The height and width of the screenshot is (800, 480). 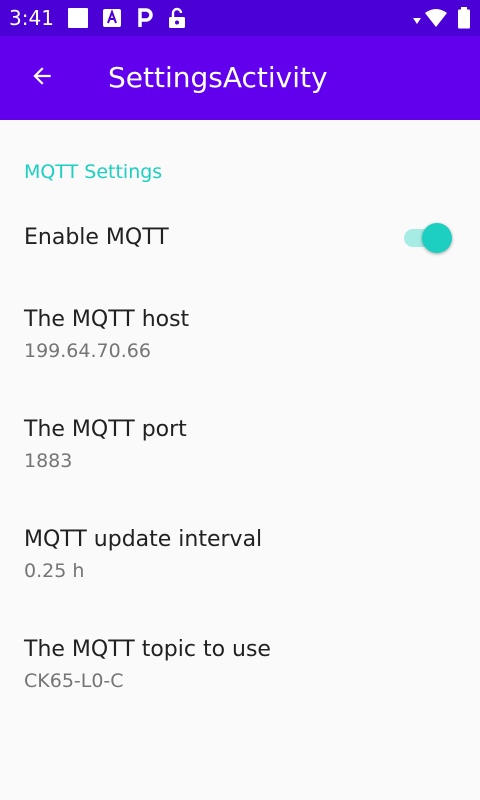 What do you see at coordinates (240, 340) in the screenshot?
I see `mqtt-host-preference: The MQTT host 199.64.70.66` at bounding box center [240, 340].